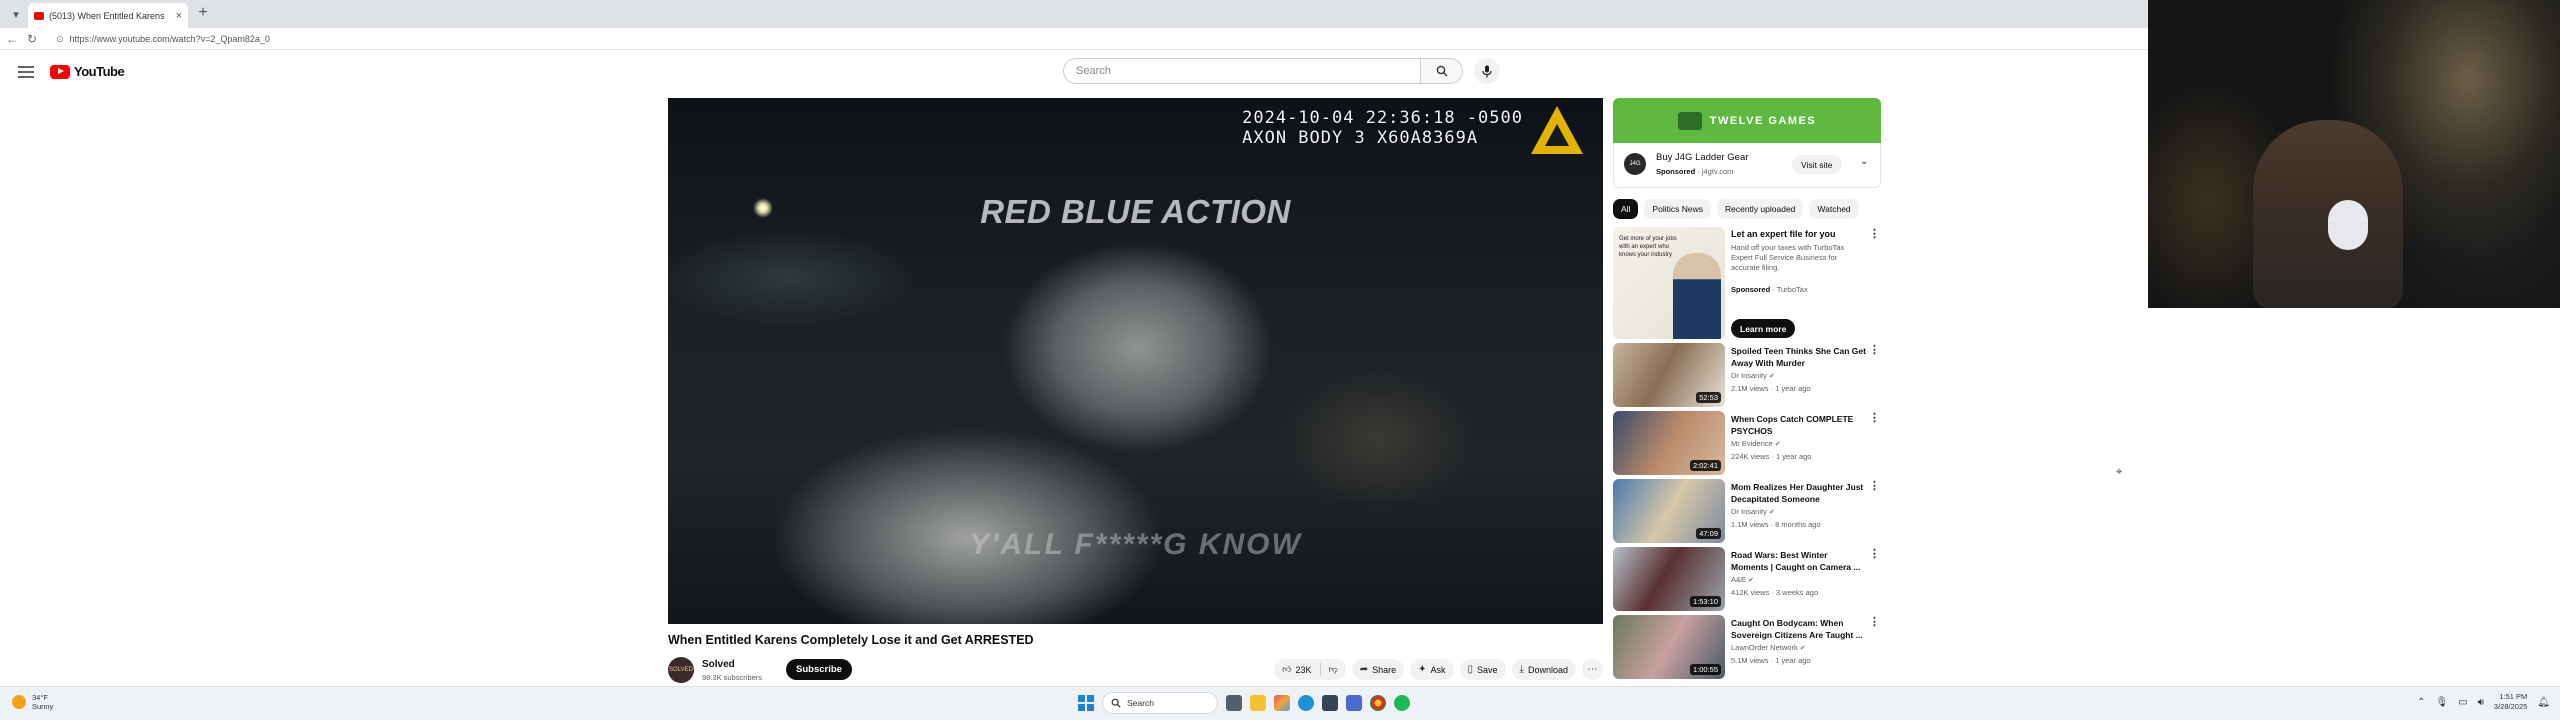 This screenshot has width=2560, height=720. Describe the element at coordinates (1543, 669) in the screenshot. I see `download-button: ⤓ Download` at that location.